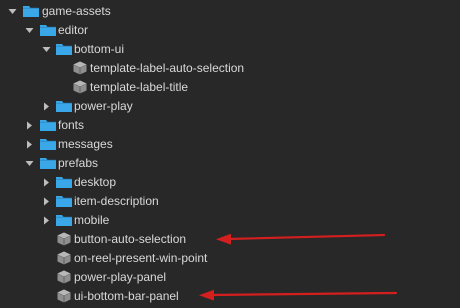 The width and height of the screenshot is (460, 308). Describe the element at coordinates (230, 106) in the screenshot. I see `tree-item-power-play: power-play` at that location.